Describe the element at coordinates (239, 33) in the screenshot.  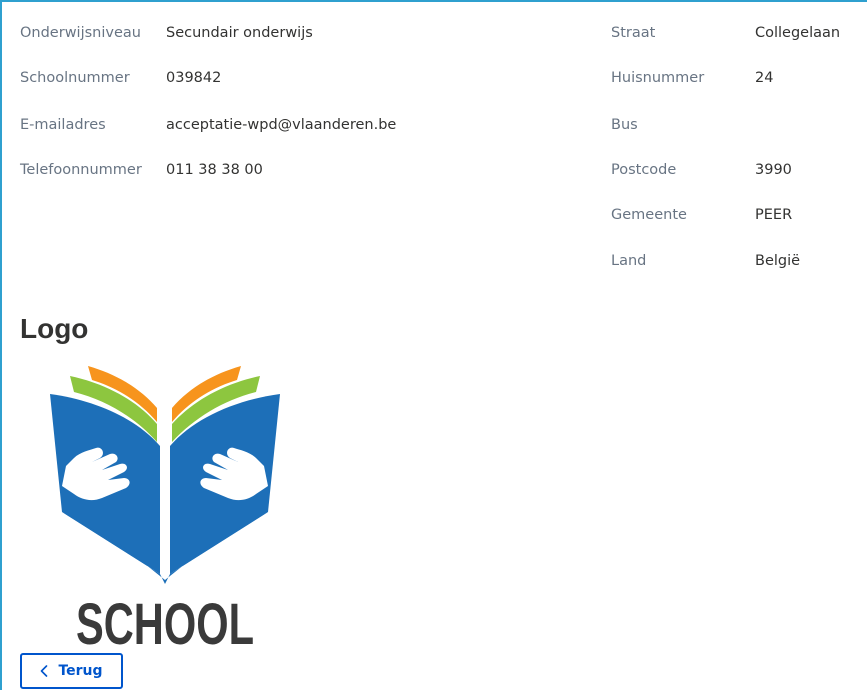
I see `value-onderwijsniveau: Secundair onderwijs` at that location.